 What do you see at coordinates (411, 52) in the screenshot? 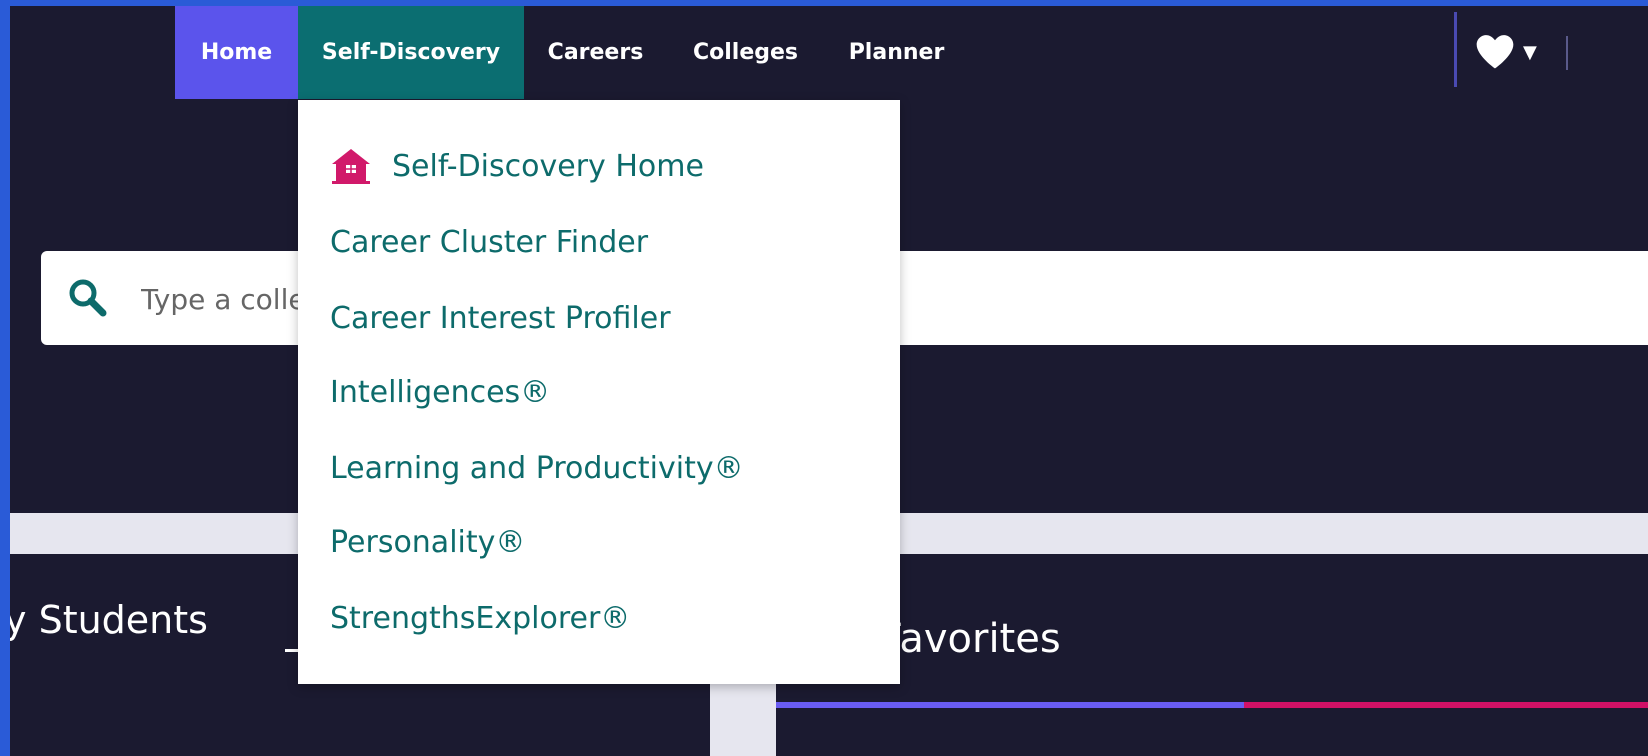
I see `nav-self-discovery: Self-Discovery` at bounding box center [411, 52].